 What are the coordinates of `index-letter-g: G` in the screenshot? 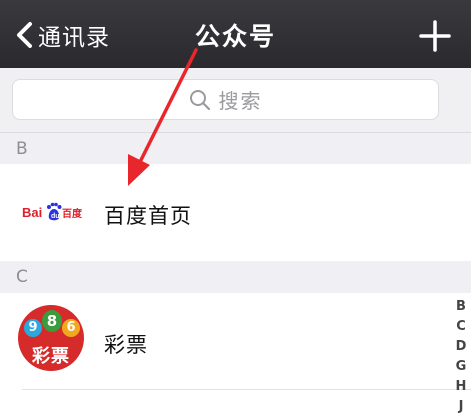 It's located at (461, 367).